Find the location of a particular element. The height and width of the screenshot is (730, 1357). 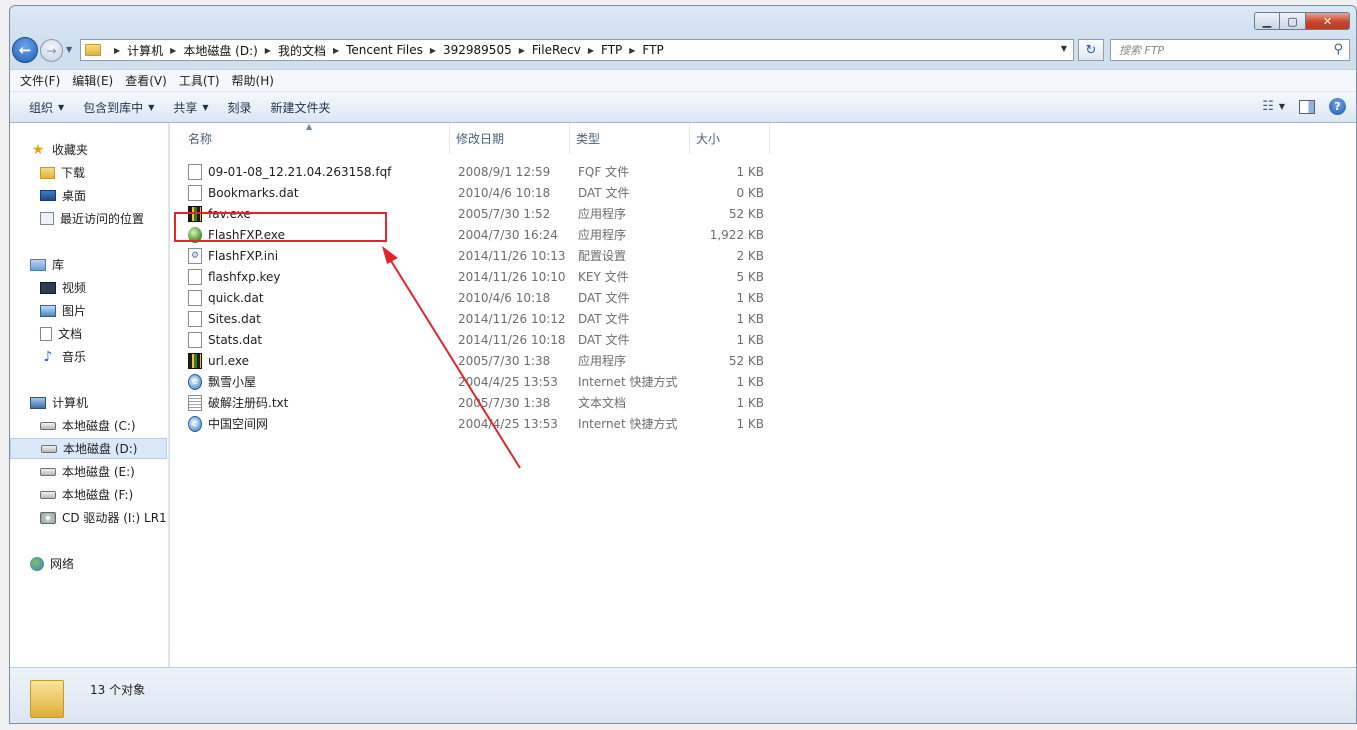

breadcrumb-segment: ▶ 计算机 is located at coordinates (135, 50).